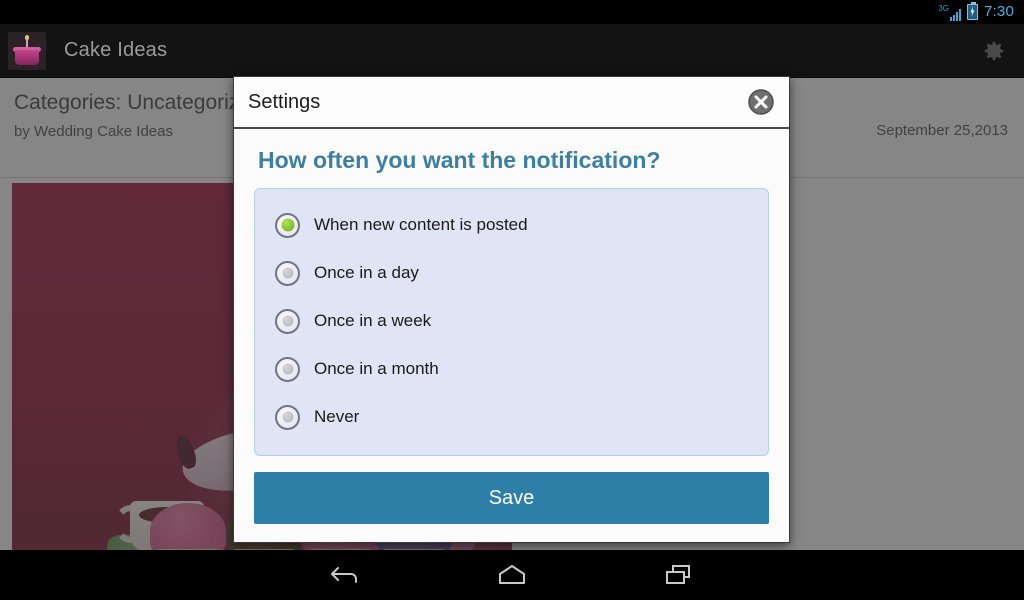  I want to click on gear-icon, so click(992, 51).